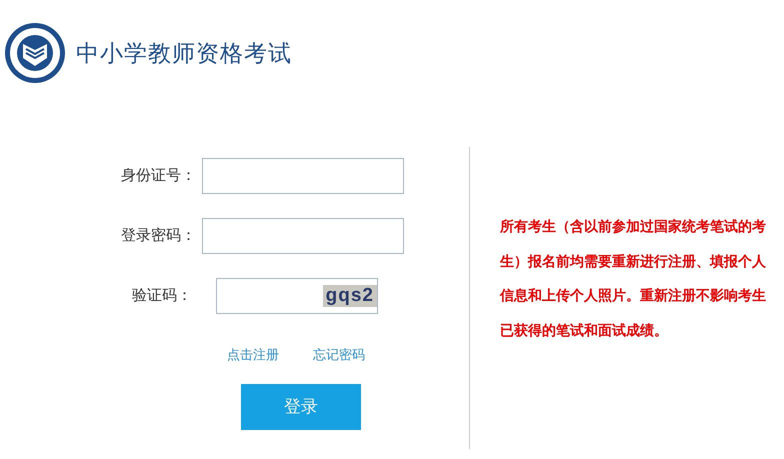 Image resolution: width=784 pixels, height=459 pixels. What do you see at coordinates (339, 354) in the screenshot?
I see `text-link: 忘记密码` at bounding box center [339, 354].